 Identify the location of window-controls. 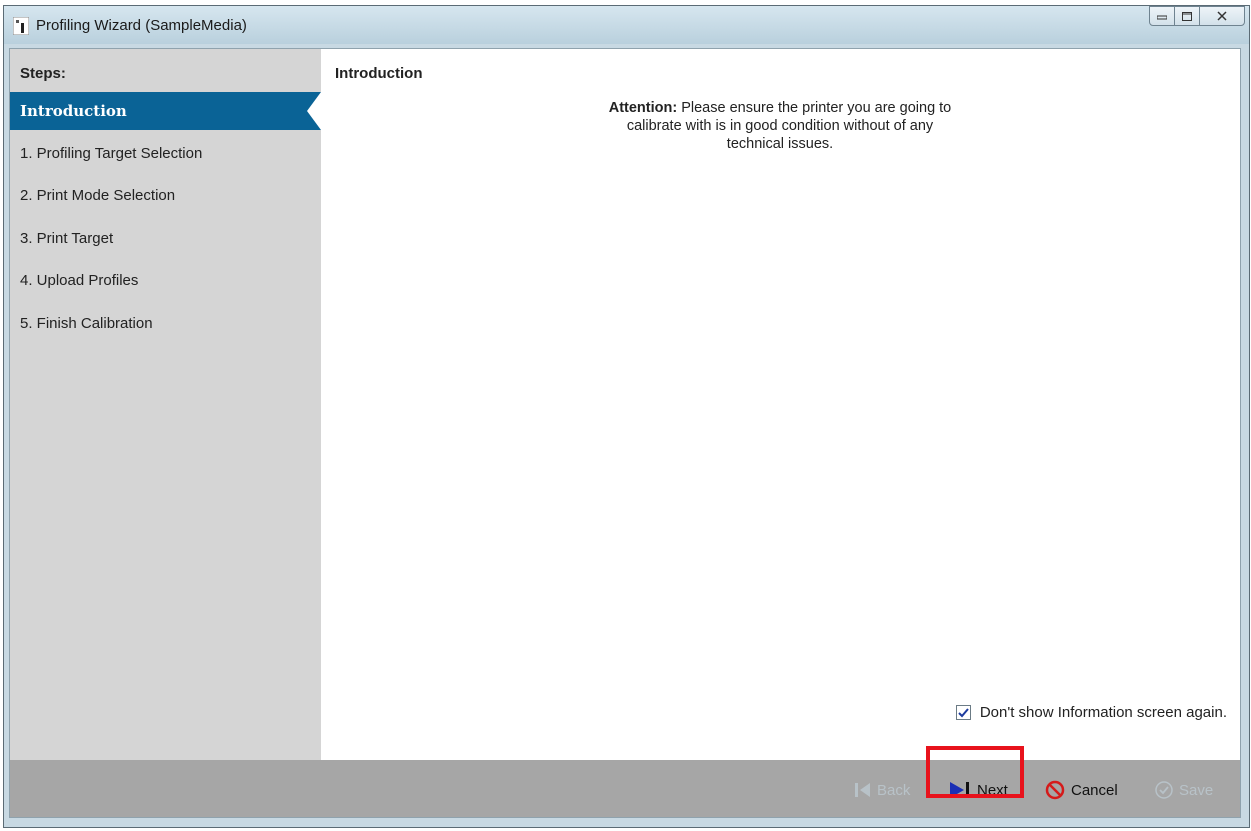
(1197, 17).